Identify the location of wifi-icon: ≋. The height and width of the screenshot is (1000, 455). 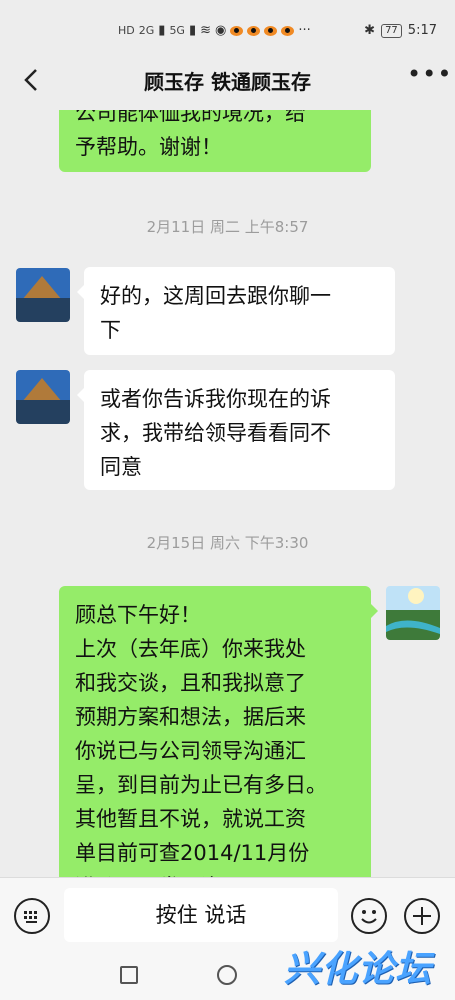
(206, 30).